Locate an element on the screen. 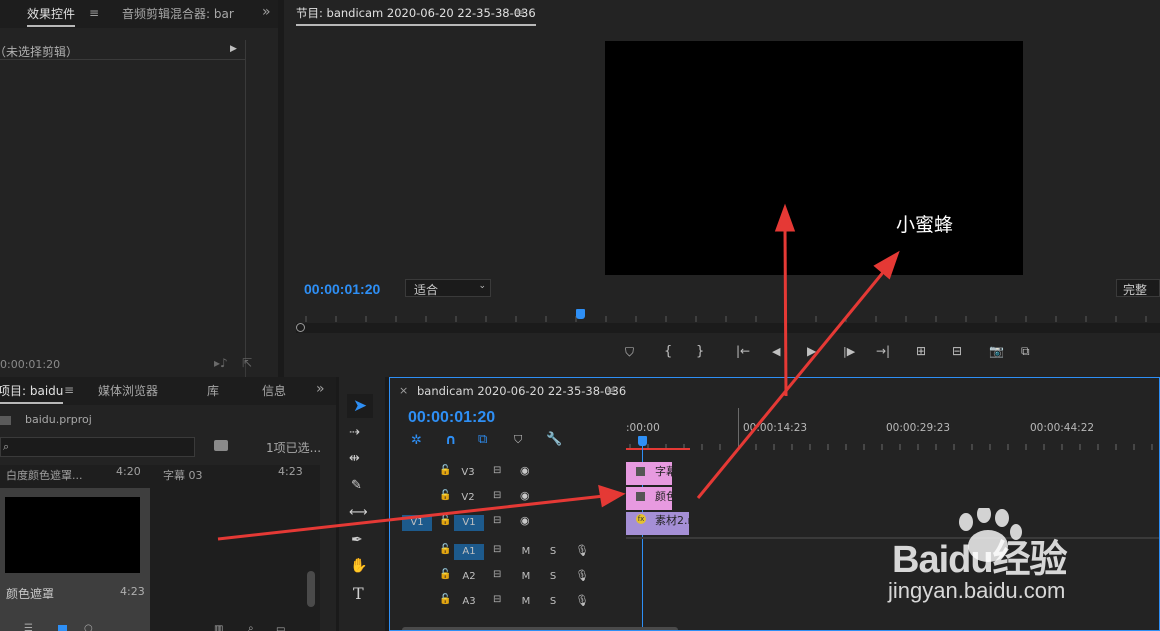 This screenshot has width=1160, height=631. selection-tool-icon: ➤ is located at coordinates (360, 406).